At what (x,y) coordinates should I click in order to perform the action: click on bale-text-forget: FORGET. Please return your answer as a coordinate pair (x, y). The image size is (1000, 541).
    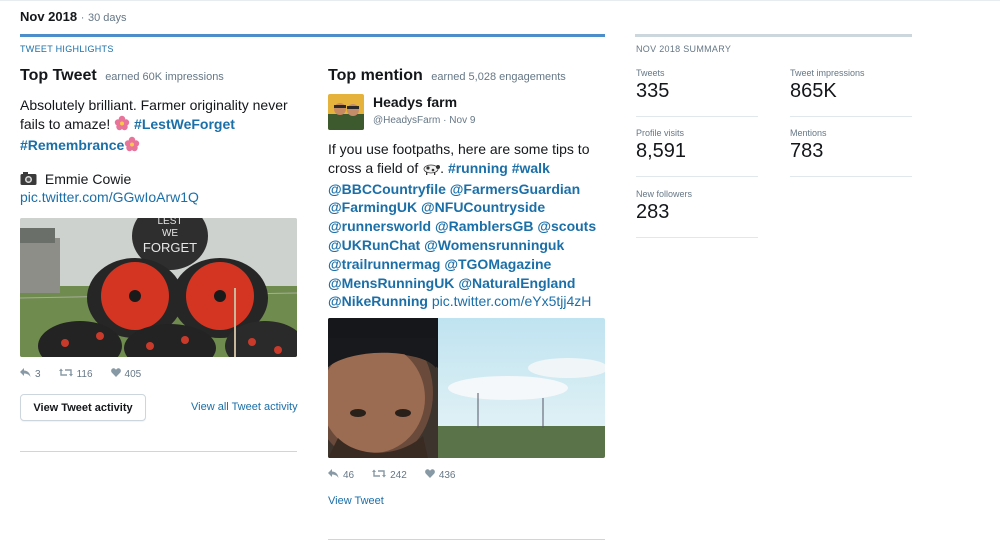
    Looking at the image, I should click on (170, 247).